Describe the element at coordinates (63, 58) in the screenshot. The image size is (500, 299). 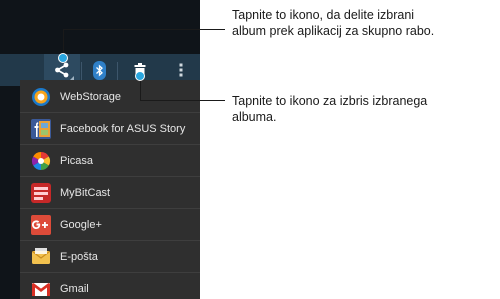
I see `callout-share-dot` at that location.